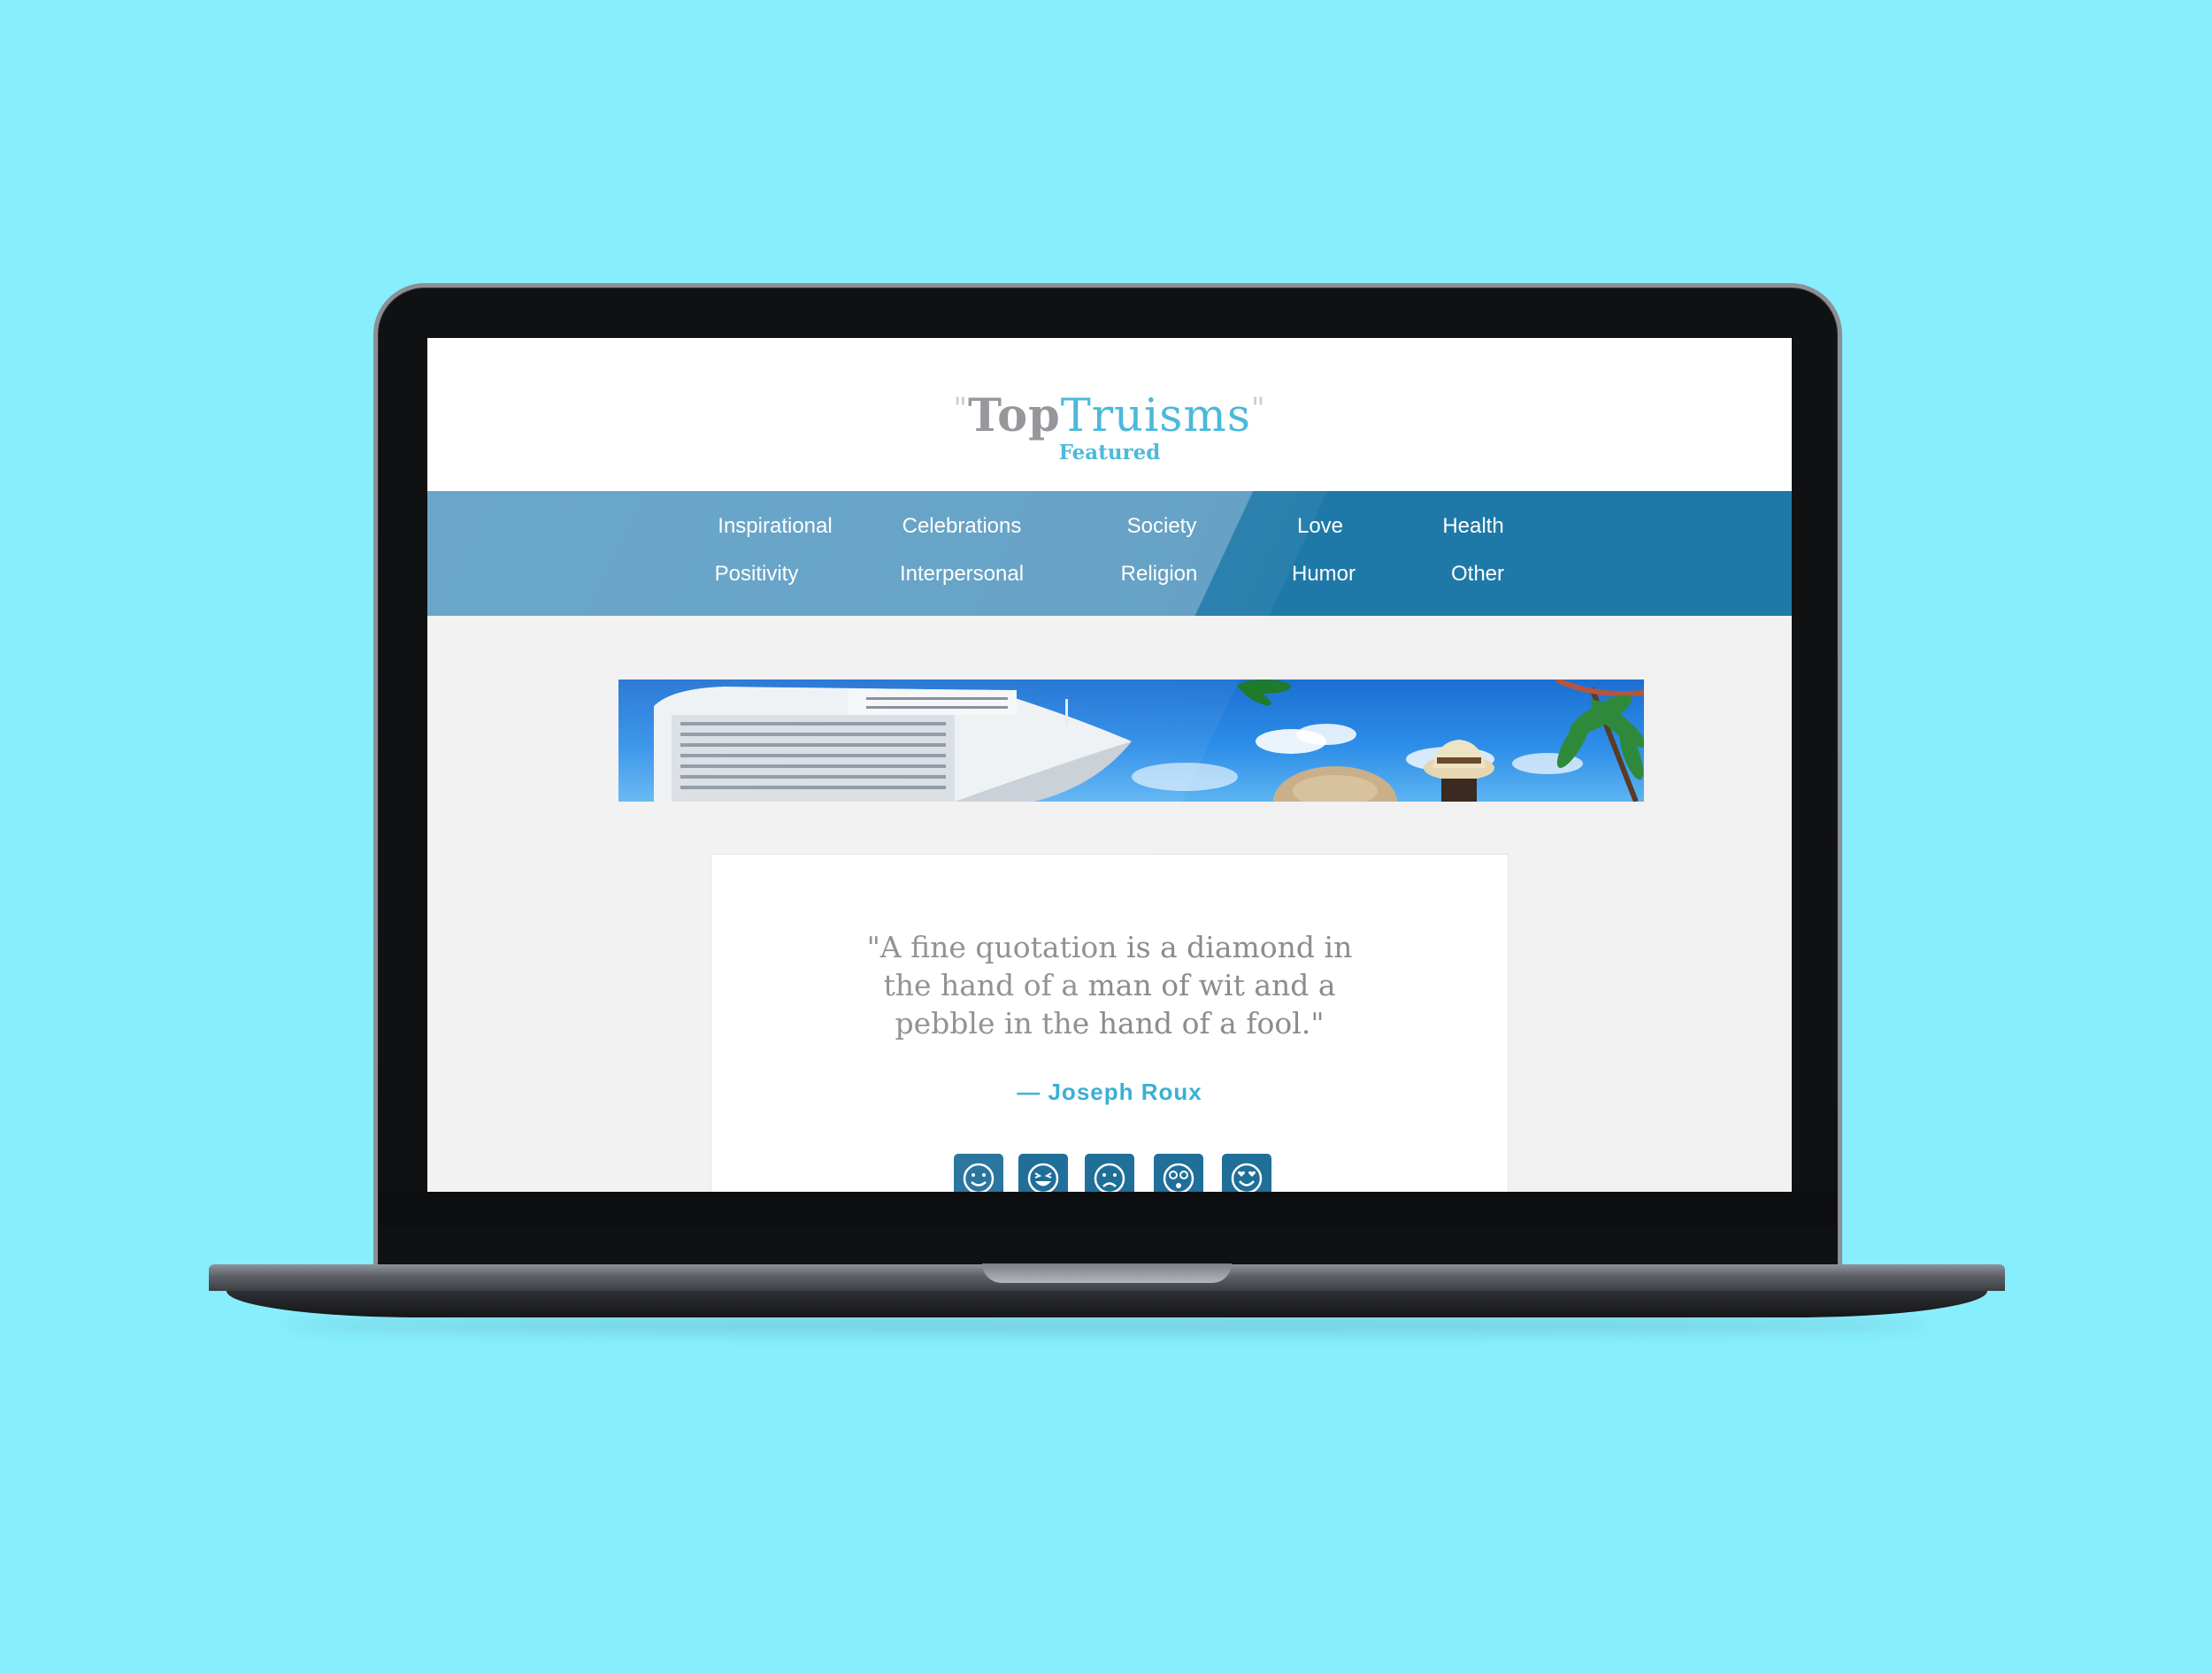 Image resolution: width=2212 pixels, height=1674 pixels. I want to click on laptop-bezel-chin, so click(1108, 1208).